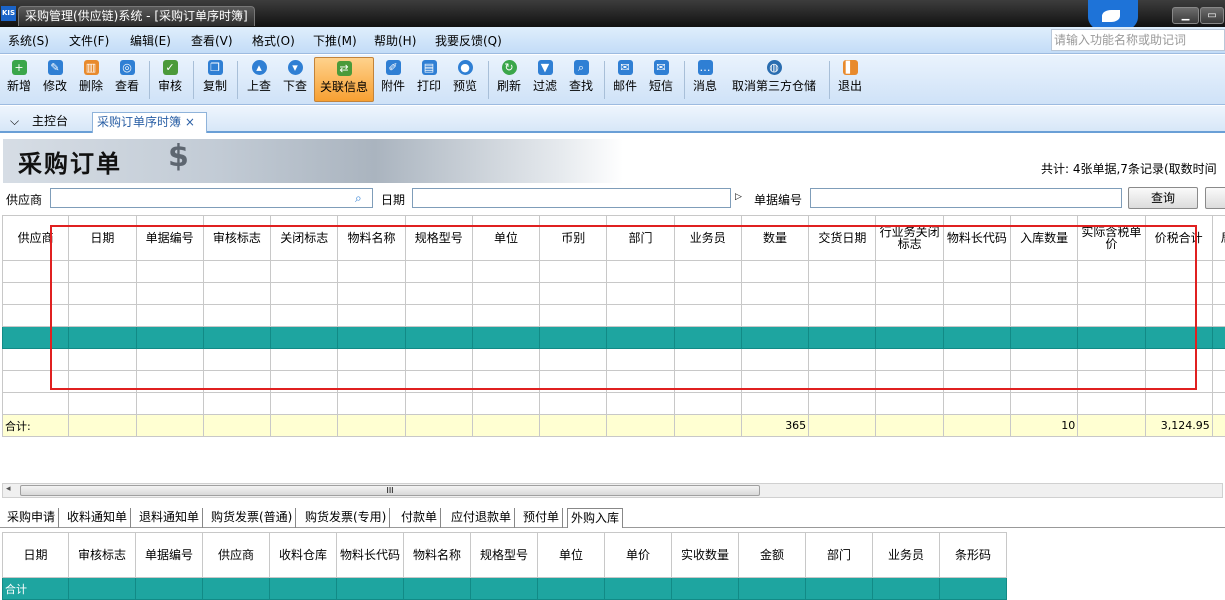 The height and width of the screenshot is (600, 1225). What do you see at coordinates (259, 79) in the screenshot?
I see `trace-up-button: ▴上查` at bounding box center [259, 79].